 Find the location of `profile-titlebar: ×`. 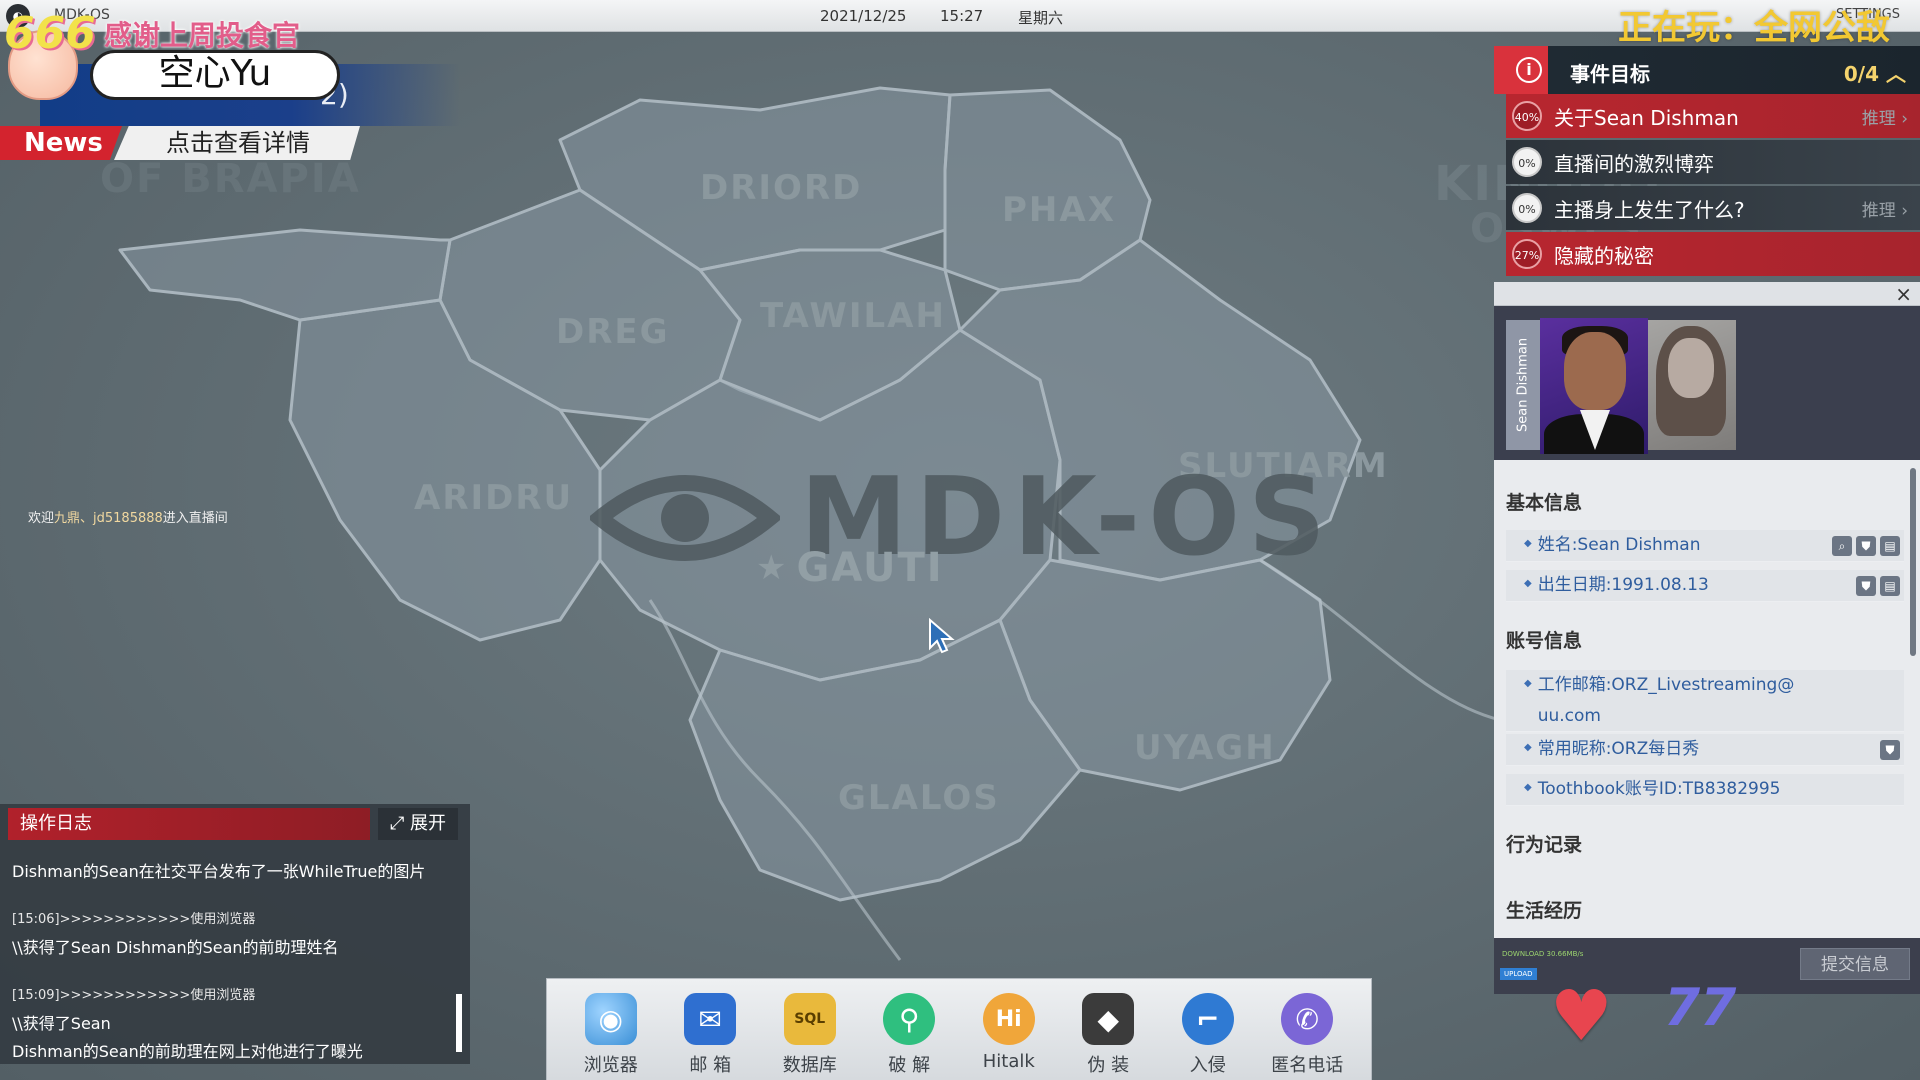

profile-titlebar: × is located at coordinates (1707, 294).